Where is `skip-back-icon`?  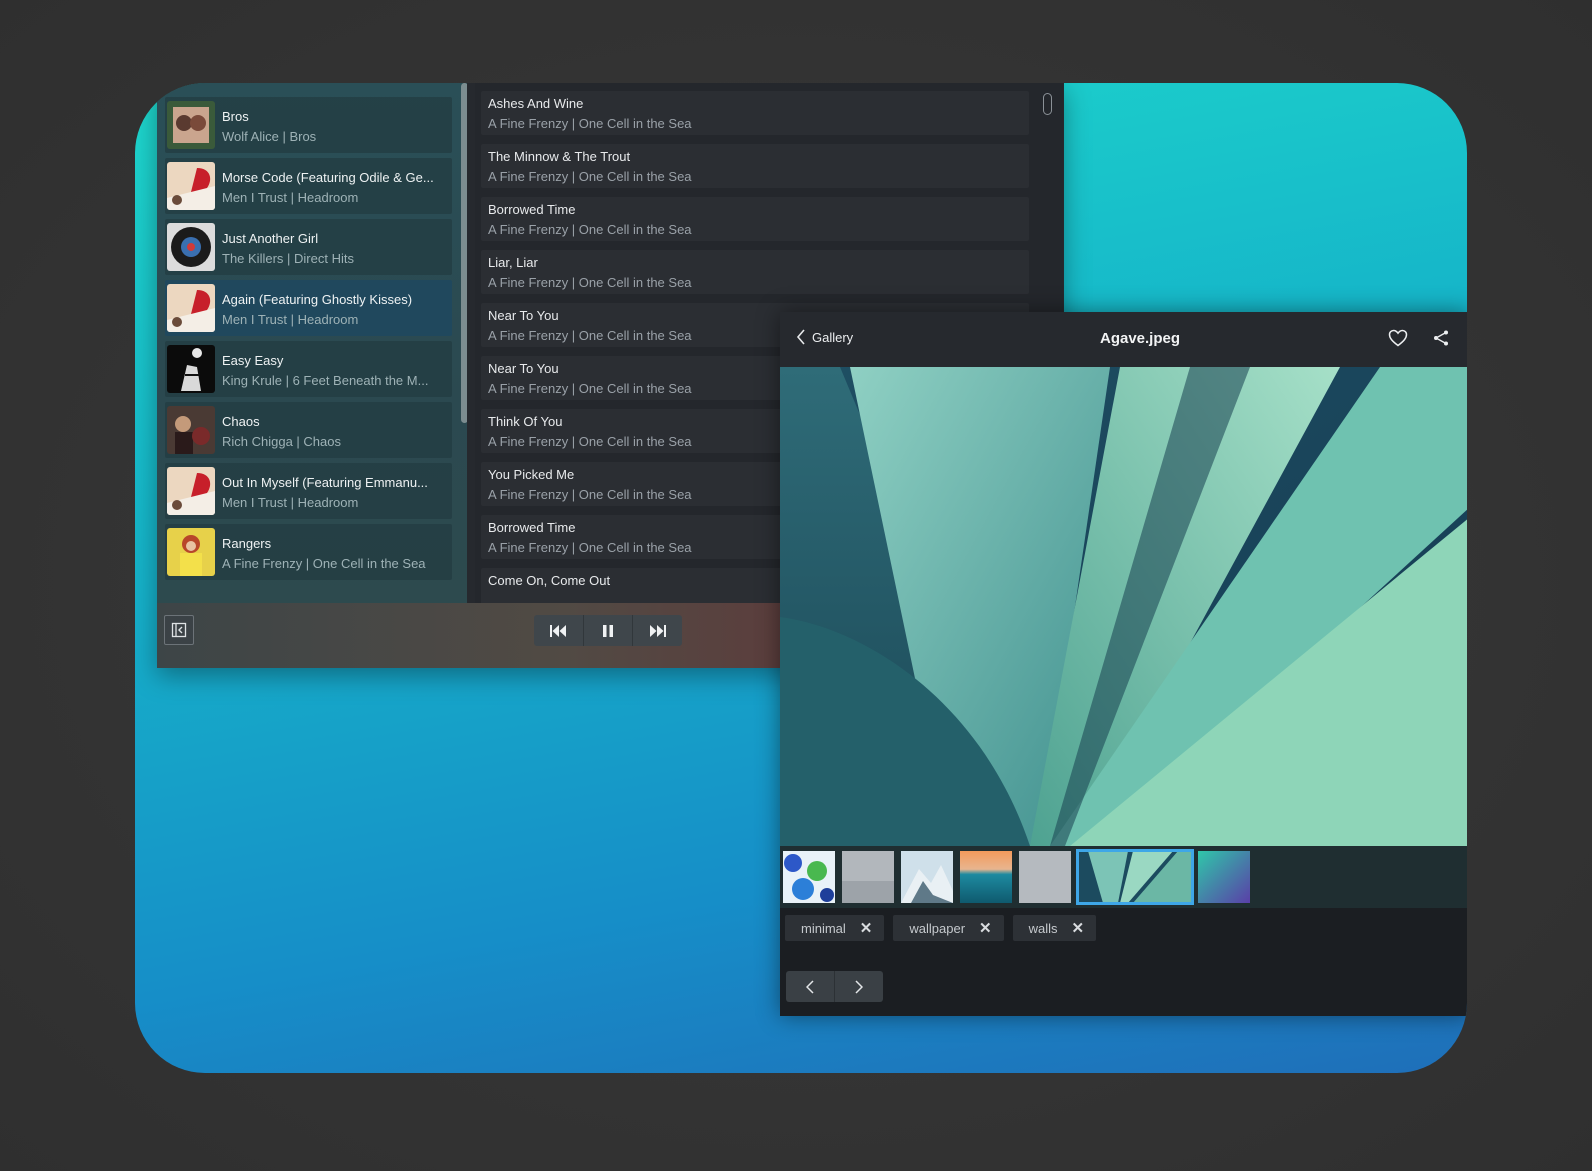 skip-back-icon is located at coordinates (558, 630).